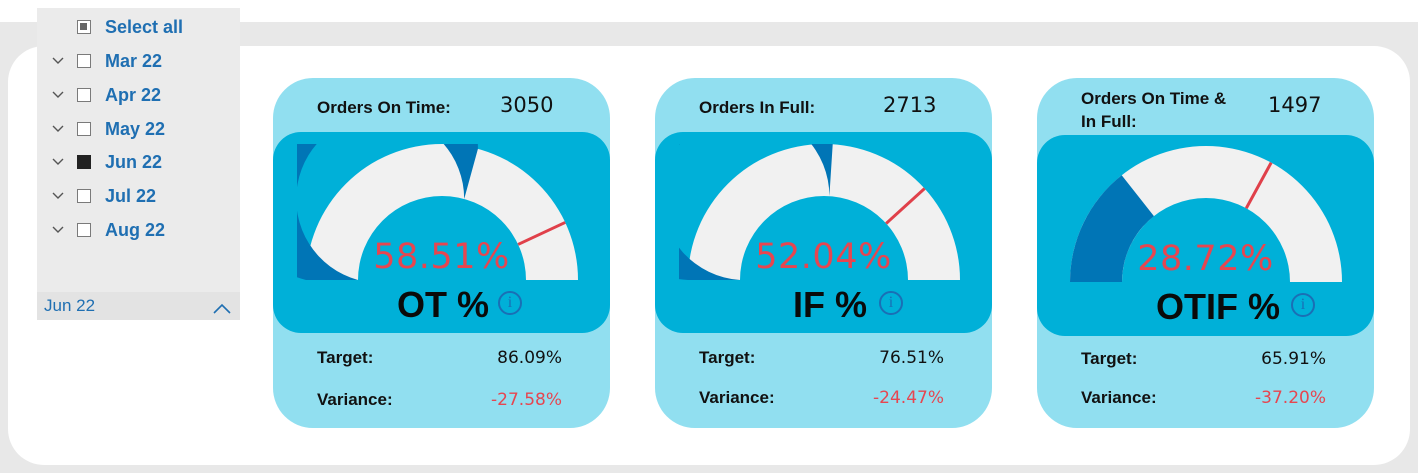 This screenshot has width=1418, height=473. Describe the element at coordinates (134, 61) in the screenshot. I see `slicer-item-label: Mar 22` at that location.